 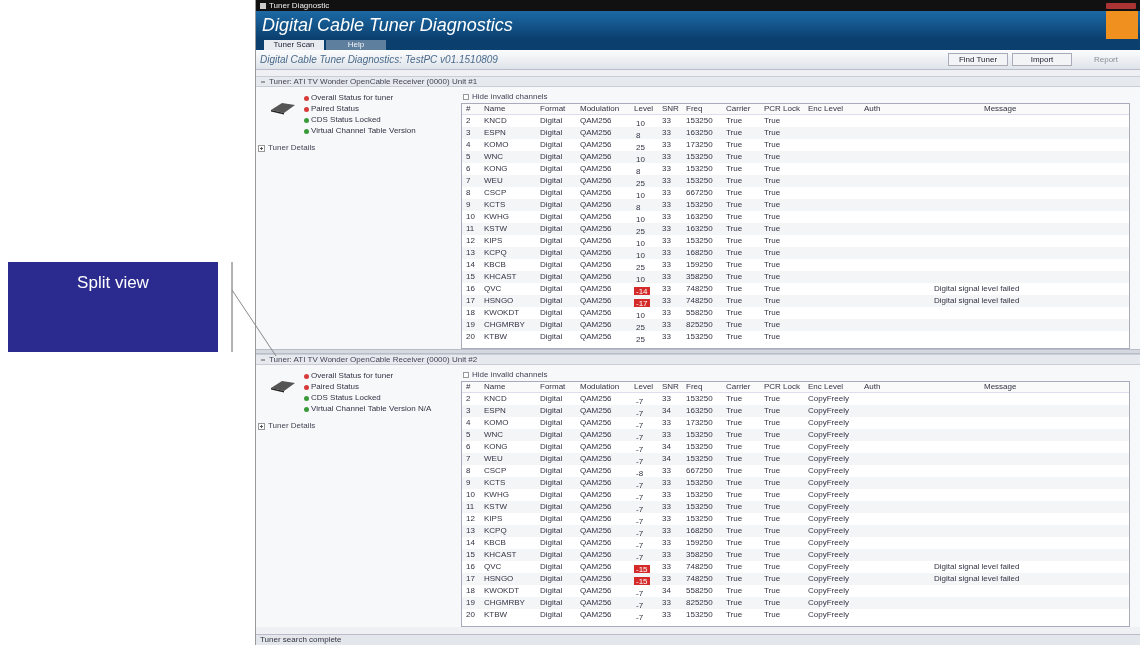 I want to click on tab: Help, so click(x=356, y=45).